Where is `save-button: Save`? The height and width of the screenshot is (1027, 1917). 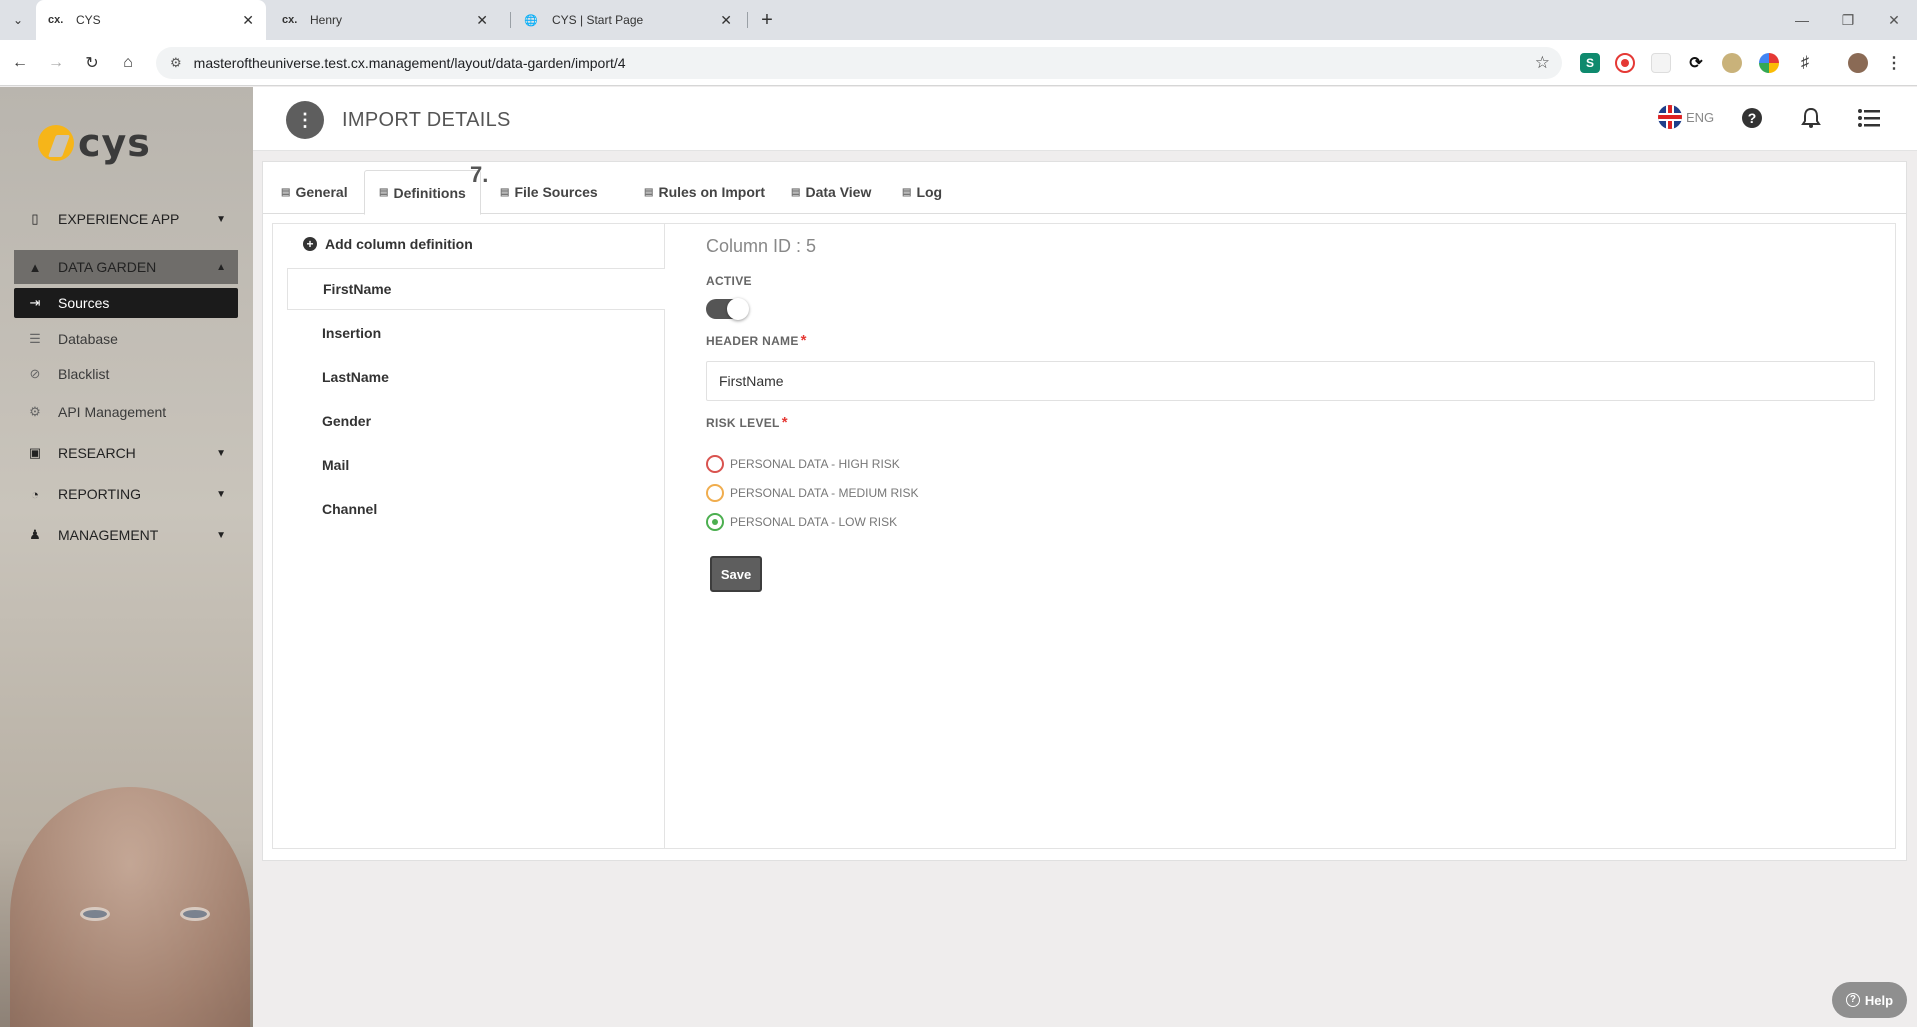 save-button: Save is located at coordinates (736, 574).